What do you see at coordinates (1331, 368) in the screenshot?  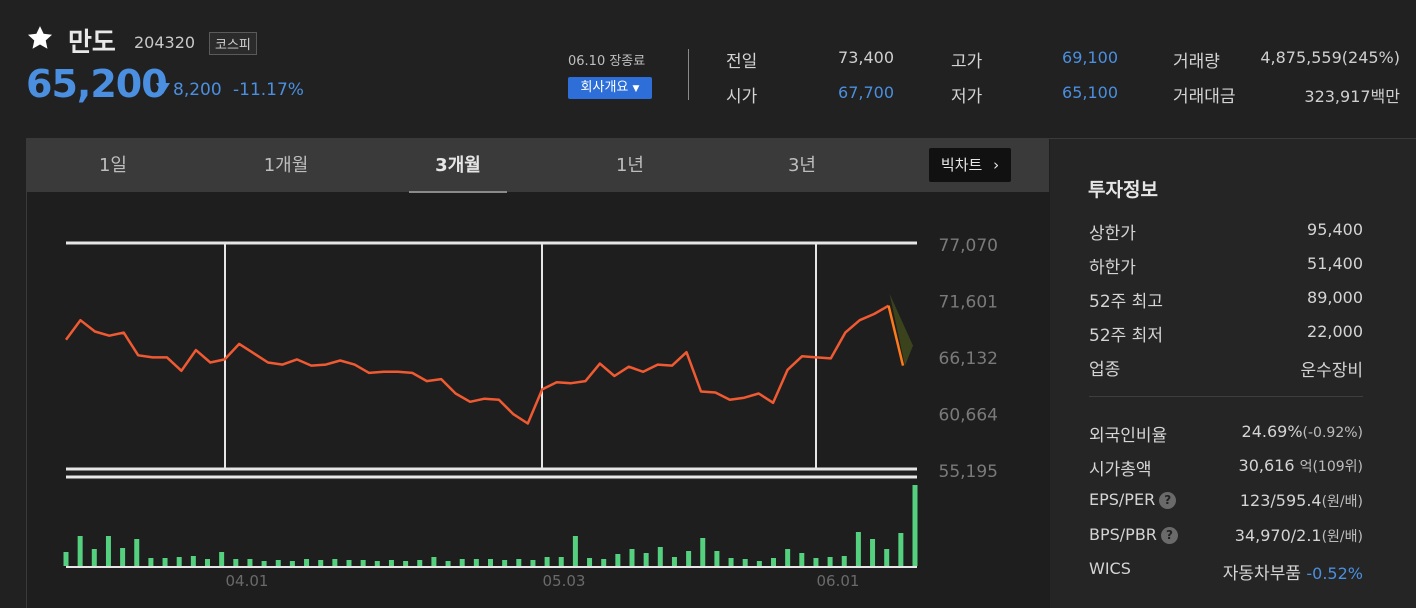 I see `industry-value: 운수장비` at bounding box center [1331, 368].